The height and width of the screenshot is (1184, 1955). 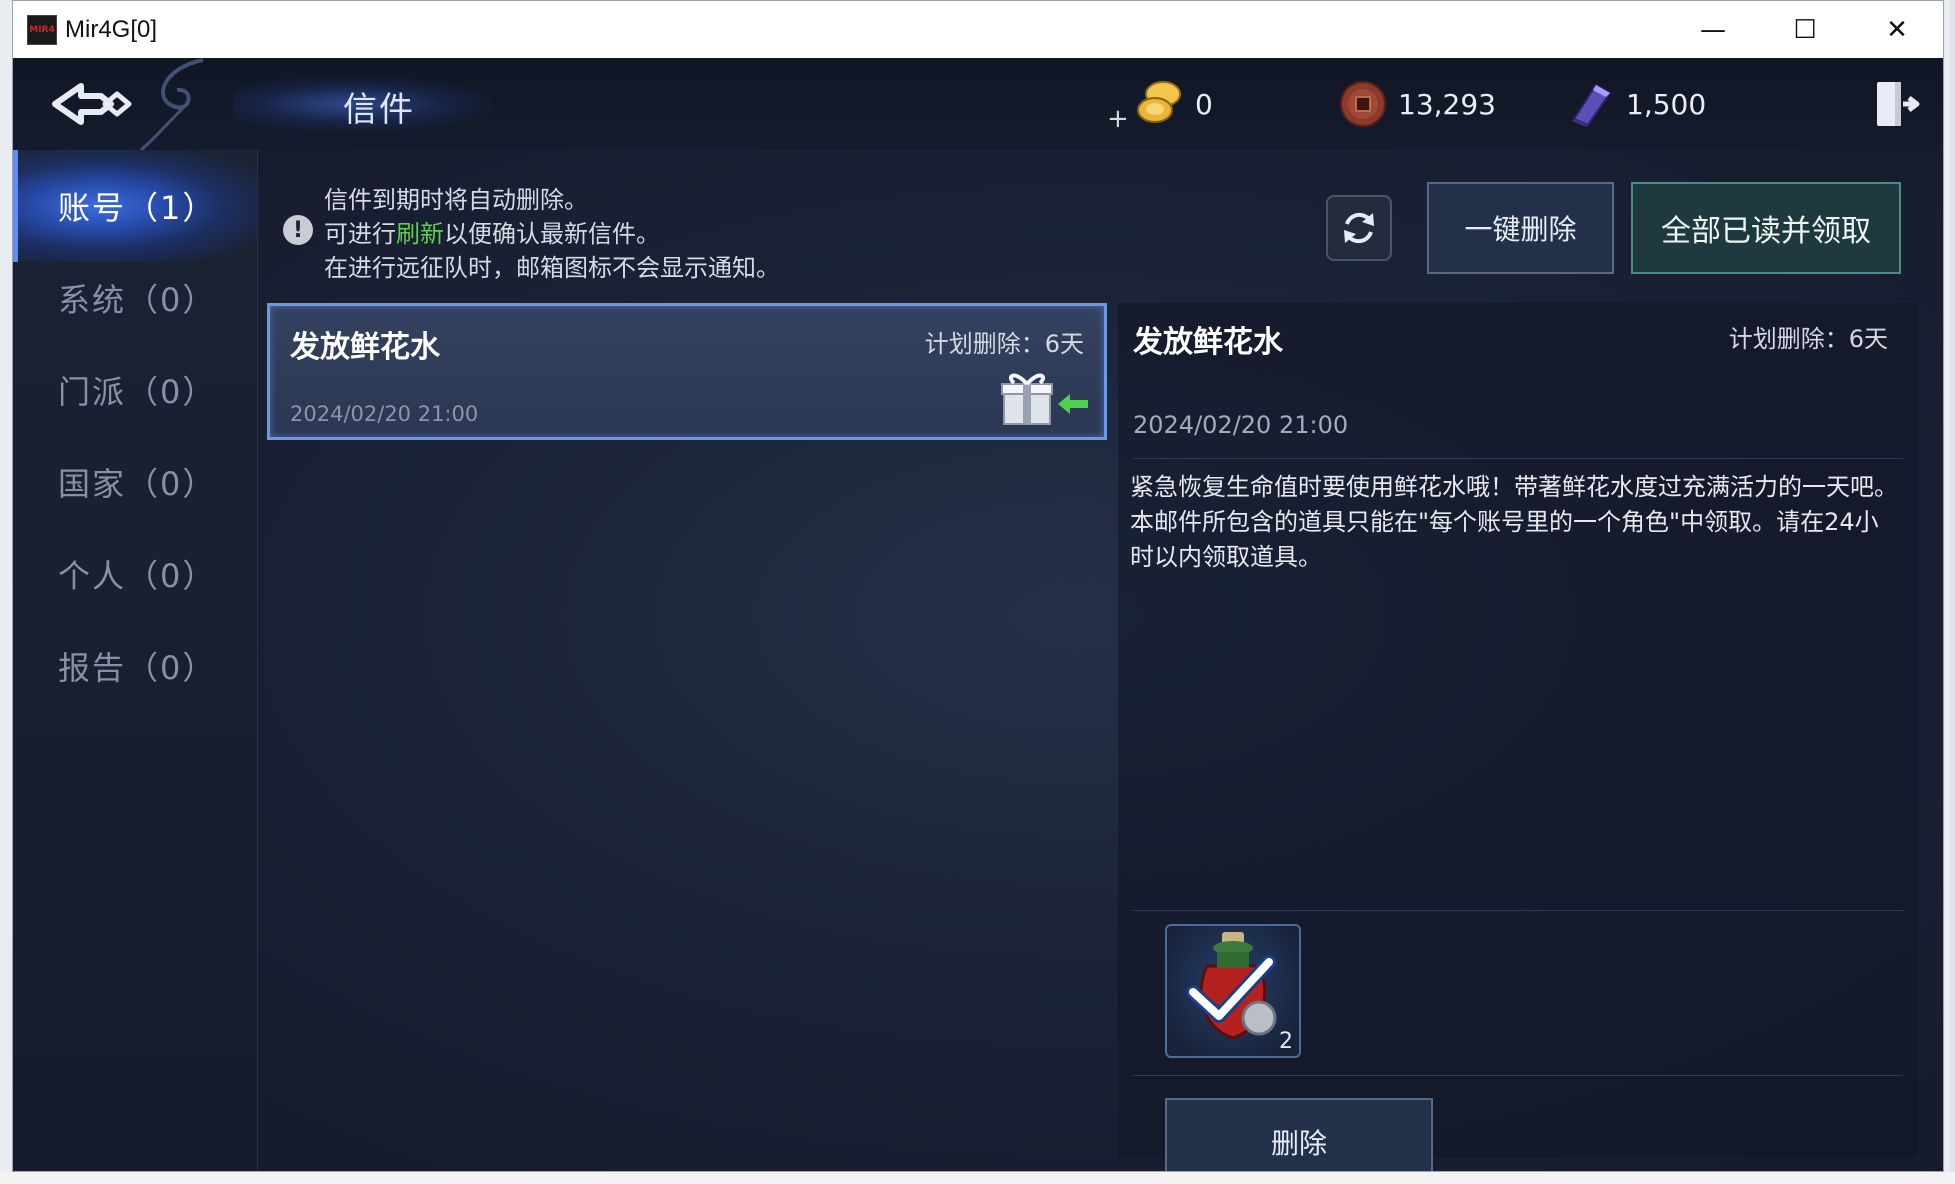 I want to click on detail-date: 2024/02/20 21:00, so click(x=1241, y=425).